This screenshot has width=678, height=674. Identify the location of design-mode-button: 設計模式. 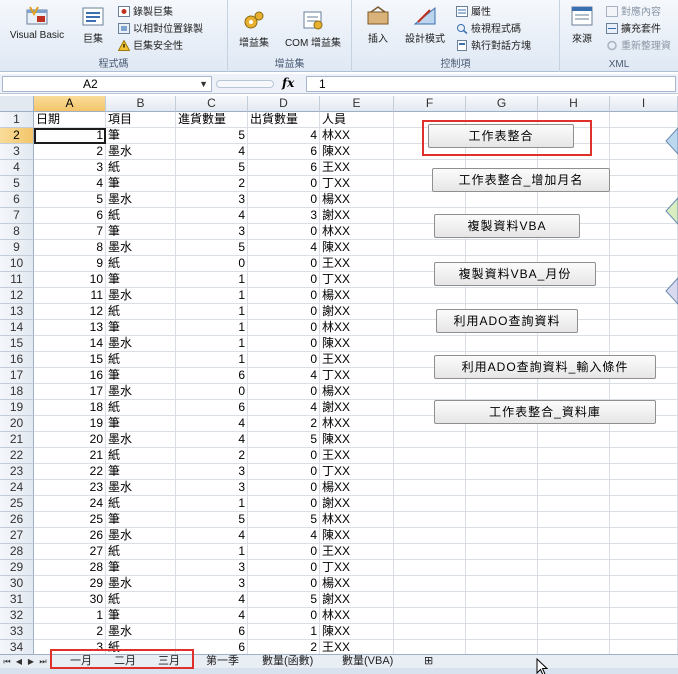
(425, 24).